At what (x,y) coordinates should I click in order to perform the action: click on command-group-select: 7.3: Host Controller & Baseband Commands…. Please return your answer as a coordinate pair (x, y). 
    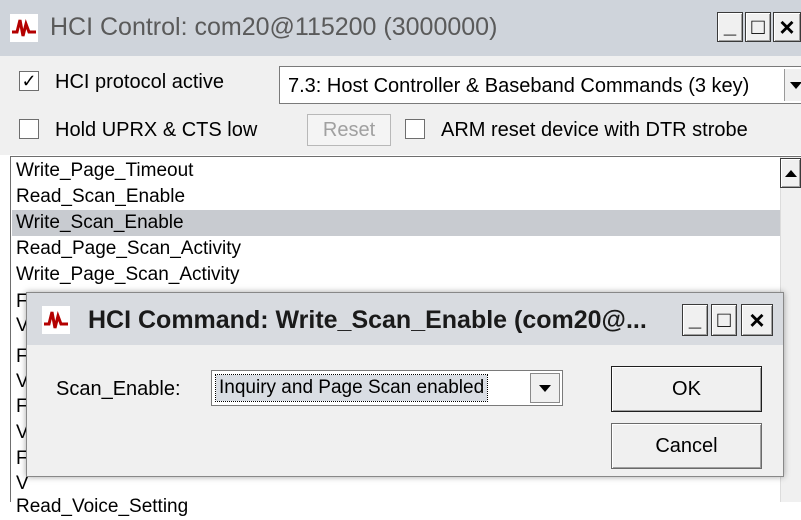
    Looking at the image, I should click on (540, 85).